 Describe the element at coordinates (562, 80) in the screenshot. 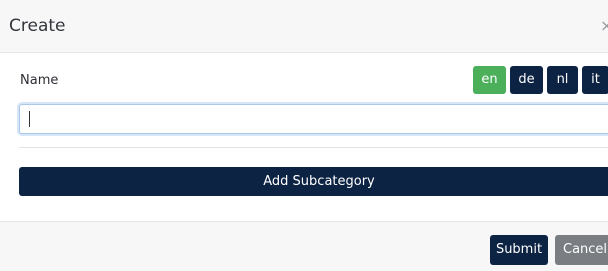

I see `language-button-nl: nl` at that location.